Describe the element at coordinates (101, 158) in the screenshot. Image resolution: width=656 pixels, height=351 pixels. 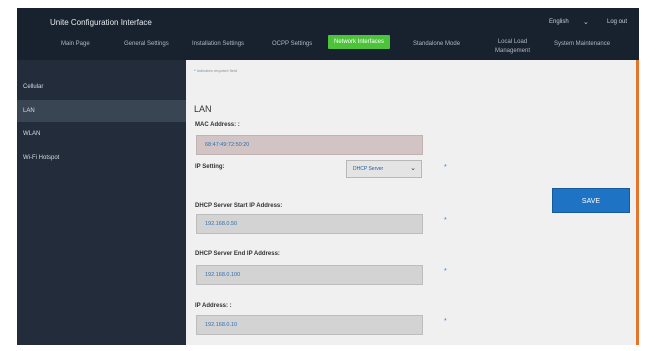
I see `sidebar-item-wifi-hotspot: Wi-Fi Hotspot` at that location.